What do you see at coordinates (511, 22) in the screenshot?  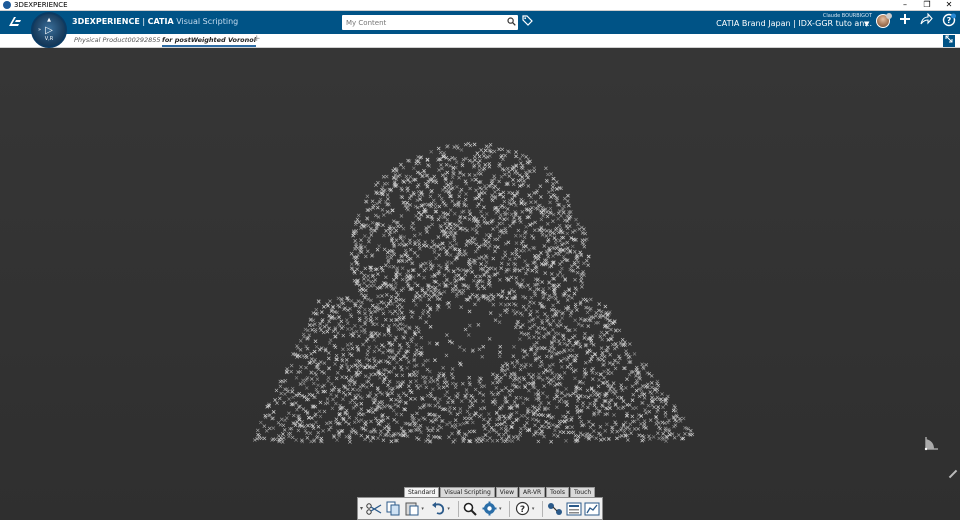 I see `search-icon` at bounding box center [511, 22].